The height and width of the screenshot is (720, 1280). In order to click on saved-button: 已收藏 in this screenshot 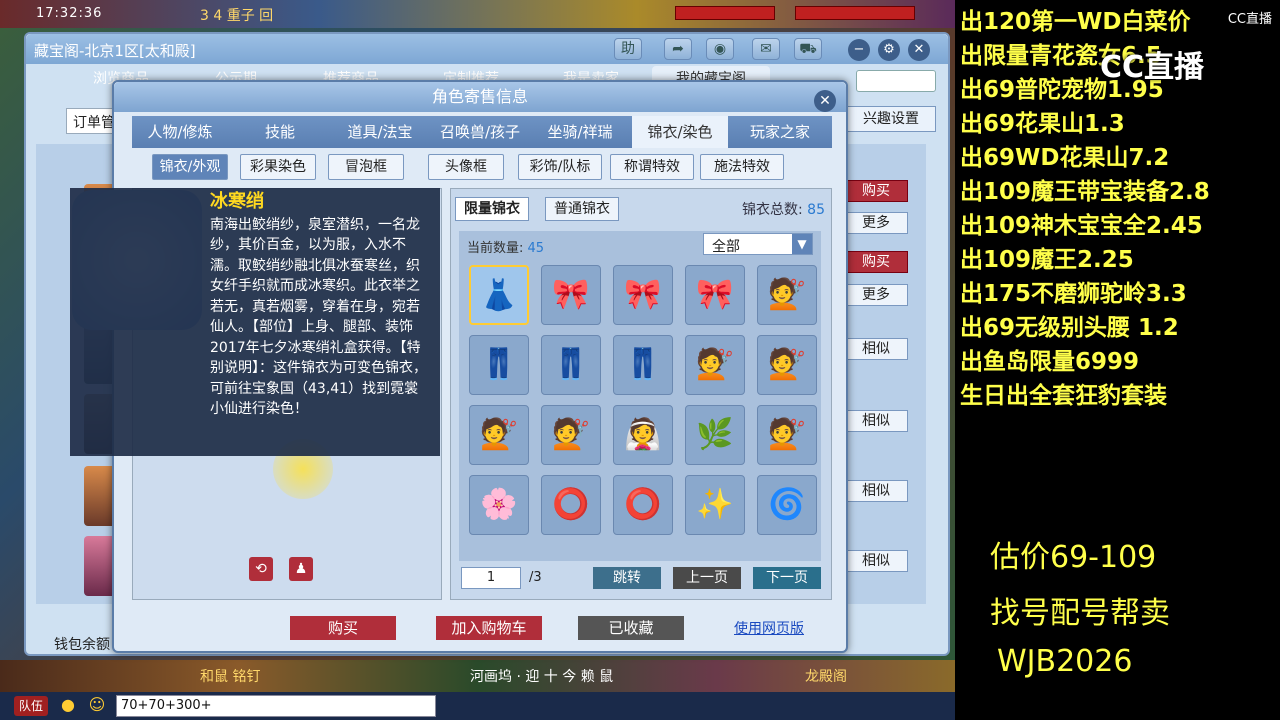, I will do `click(631, 628)`.